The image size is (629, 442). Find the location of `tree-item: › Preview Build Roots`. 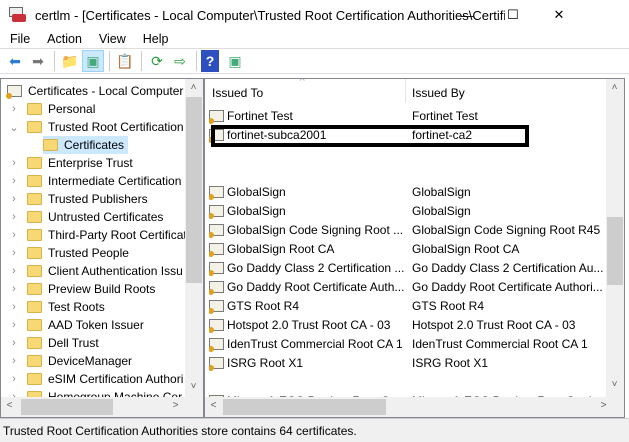

tree-item: › Preview Build Roots is located at coordinates (81, 289).